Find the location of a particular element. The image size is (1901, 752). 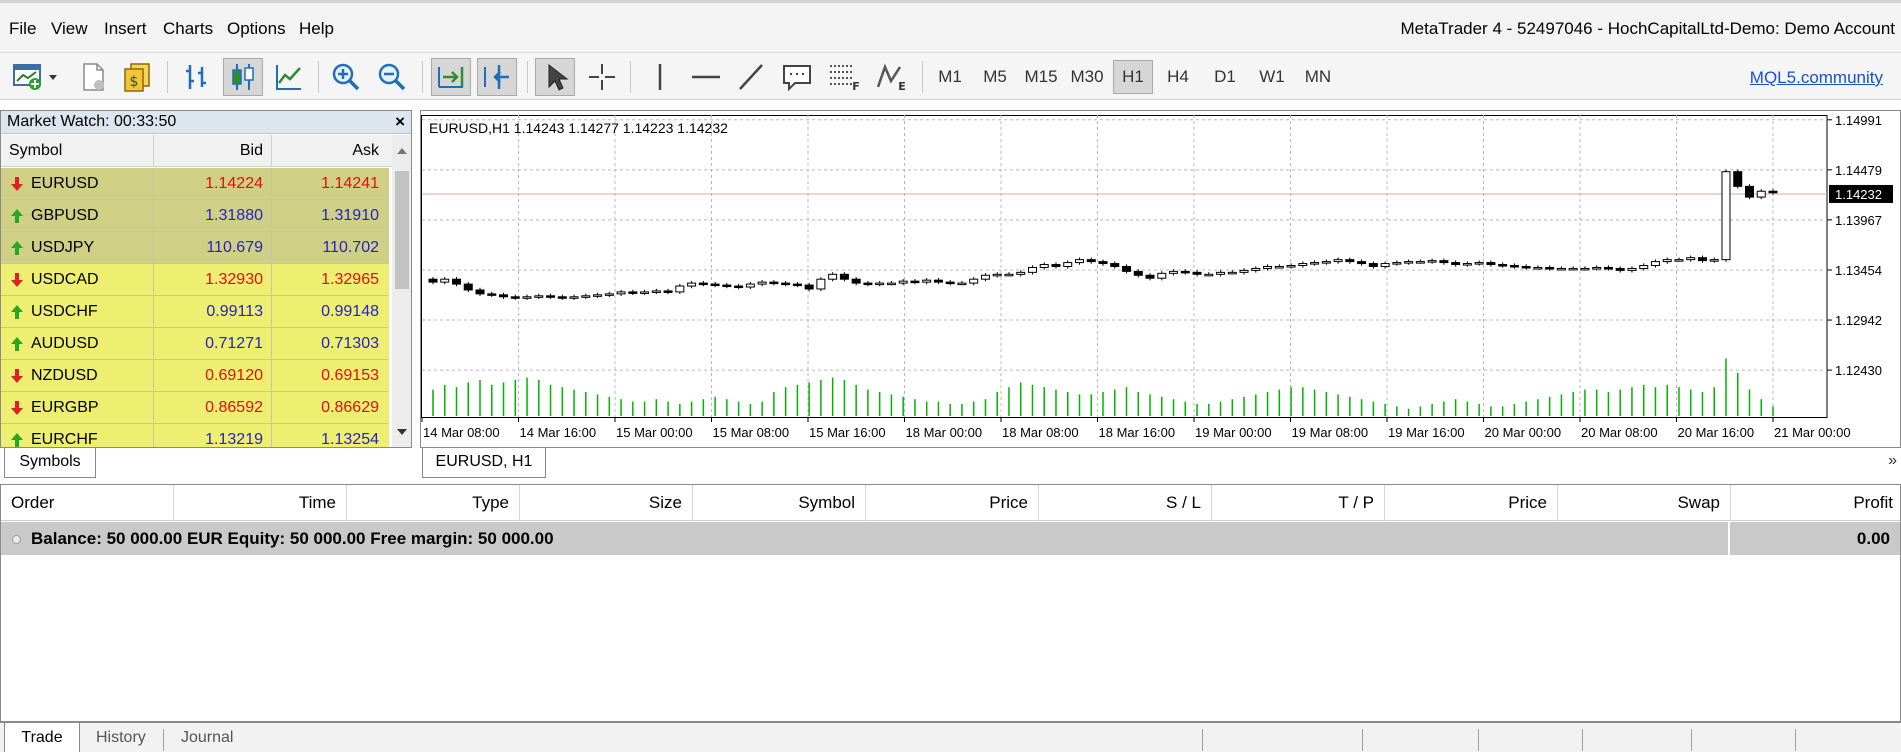

trendline-button is located at coordinates (751, 77).